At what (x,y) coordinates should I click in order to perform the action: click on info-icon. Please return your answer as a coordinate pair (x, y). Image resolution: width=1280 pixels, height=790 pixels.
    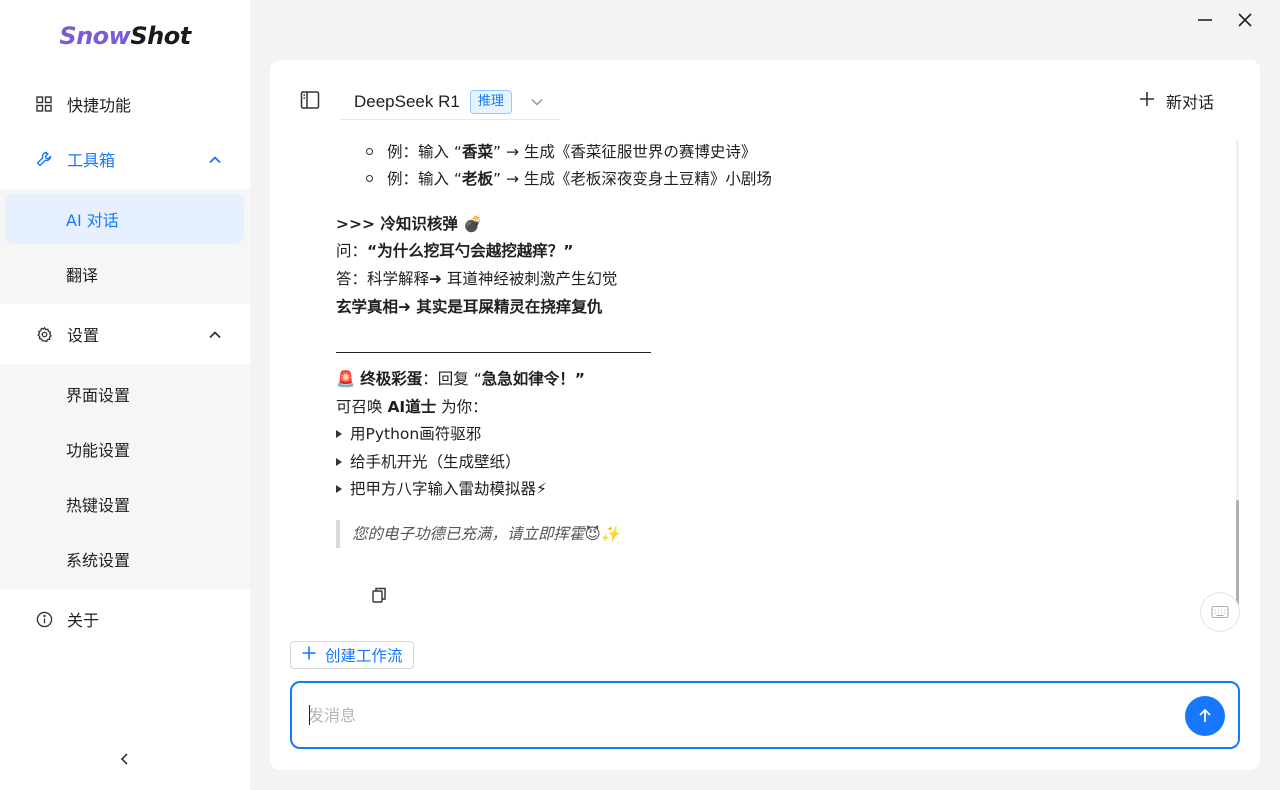
    Looking at the image, I should click on (44, 619).